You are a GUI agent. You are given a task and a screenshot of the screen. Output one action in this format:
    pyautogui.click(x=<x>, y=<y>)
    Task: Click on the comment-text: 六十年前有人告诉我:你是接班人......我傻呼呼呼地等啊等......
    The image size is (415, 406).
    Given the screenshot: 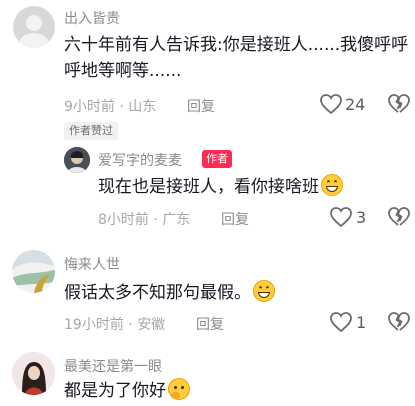 What is the action you would take?
    pyautogui.click(x=236, y=58)
    